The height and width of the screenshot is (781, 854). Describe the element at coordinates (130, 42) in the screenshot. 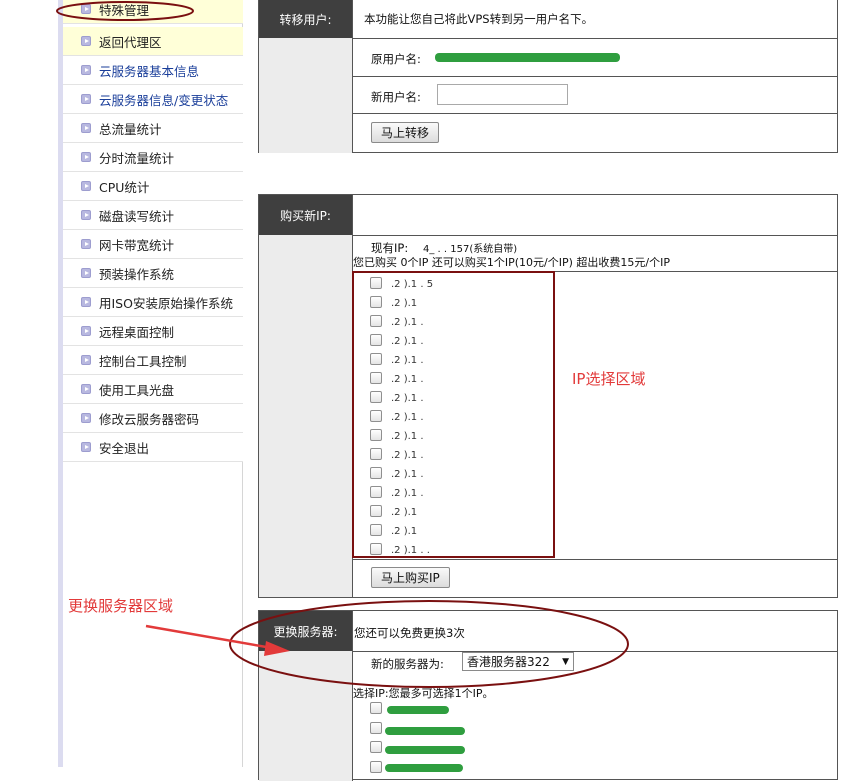

I see `sidebar-item-label: 返回代理区` at that location.